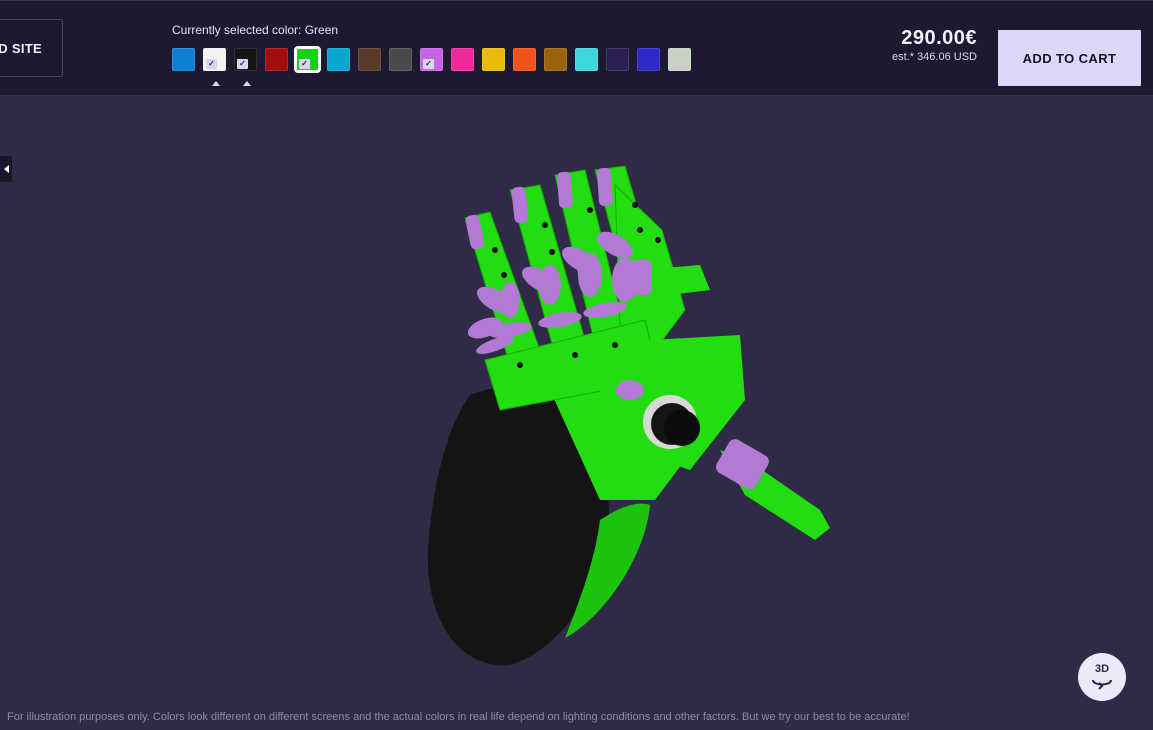  What do you see at coordinates (255, 30) in the screenshot?
I see `selected-color-label: Currently selected color: Green` at bounding box center [255, 30].